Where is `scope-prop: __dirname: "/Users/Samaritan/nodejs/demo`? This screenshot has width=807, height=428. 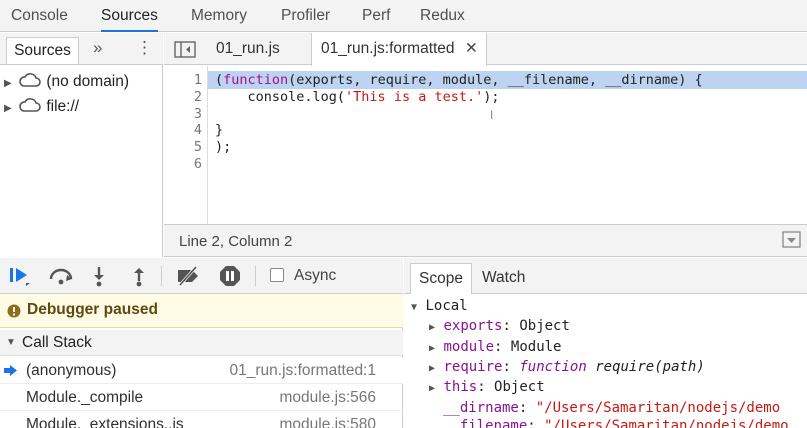 scope-prop: __dirname: "/Users/Samaritan/nodejs/demo is located at coordinates (611, 408).